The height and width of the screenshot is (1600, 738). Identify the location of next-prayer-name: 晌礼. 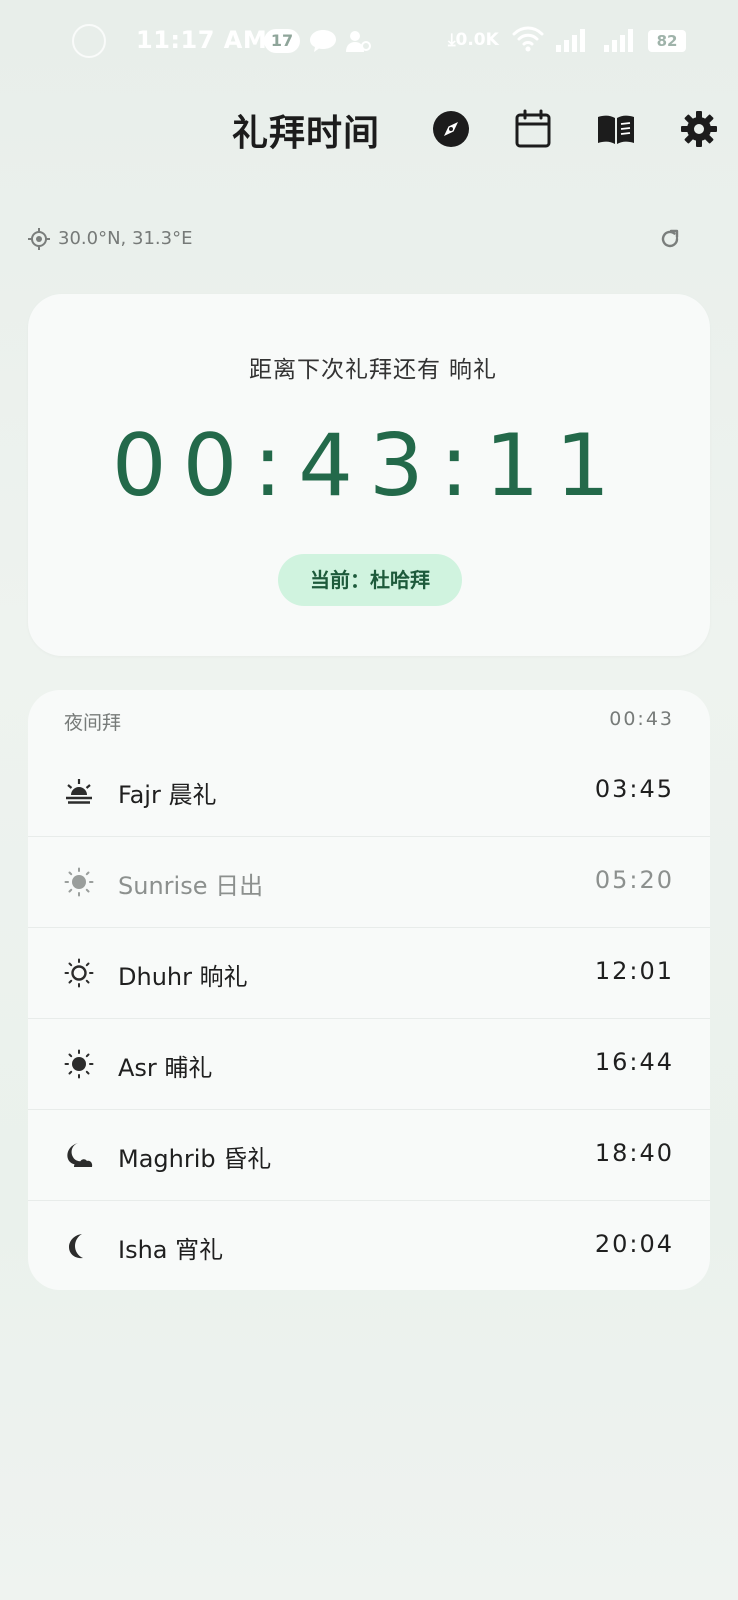
(473, 370).